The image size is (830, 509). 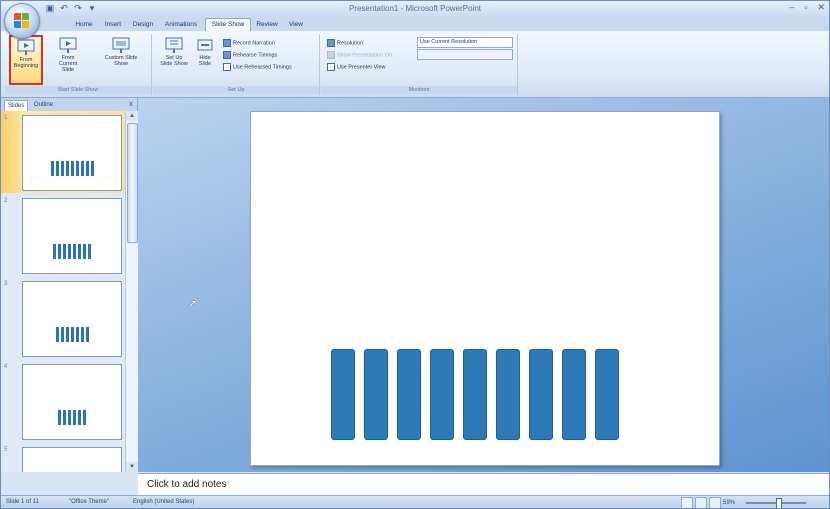 I want to click on slide-sorter-icon, so click(x=701, y=502).